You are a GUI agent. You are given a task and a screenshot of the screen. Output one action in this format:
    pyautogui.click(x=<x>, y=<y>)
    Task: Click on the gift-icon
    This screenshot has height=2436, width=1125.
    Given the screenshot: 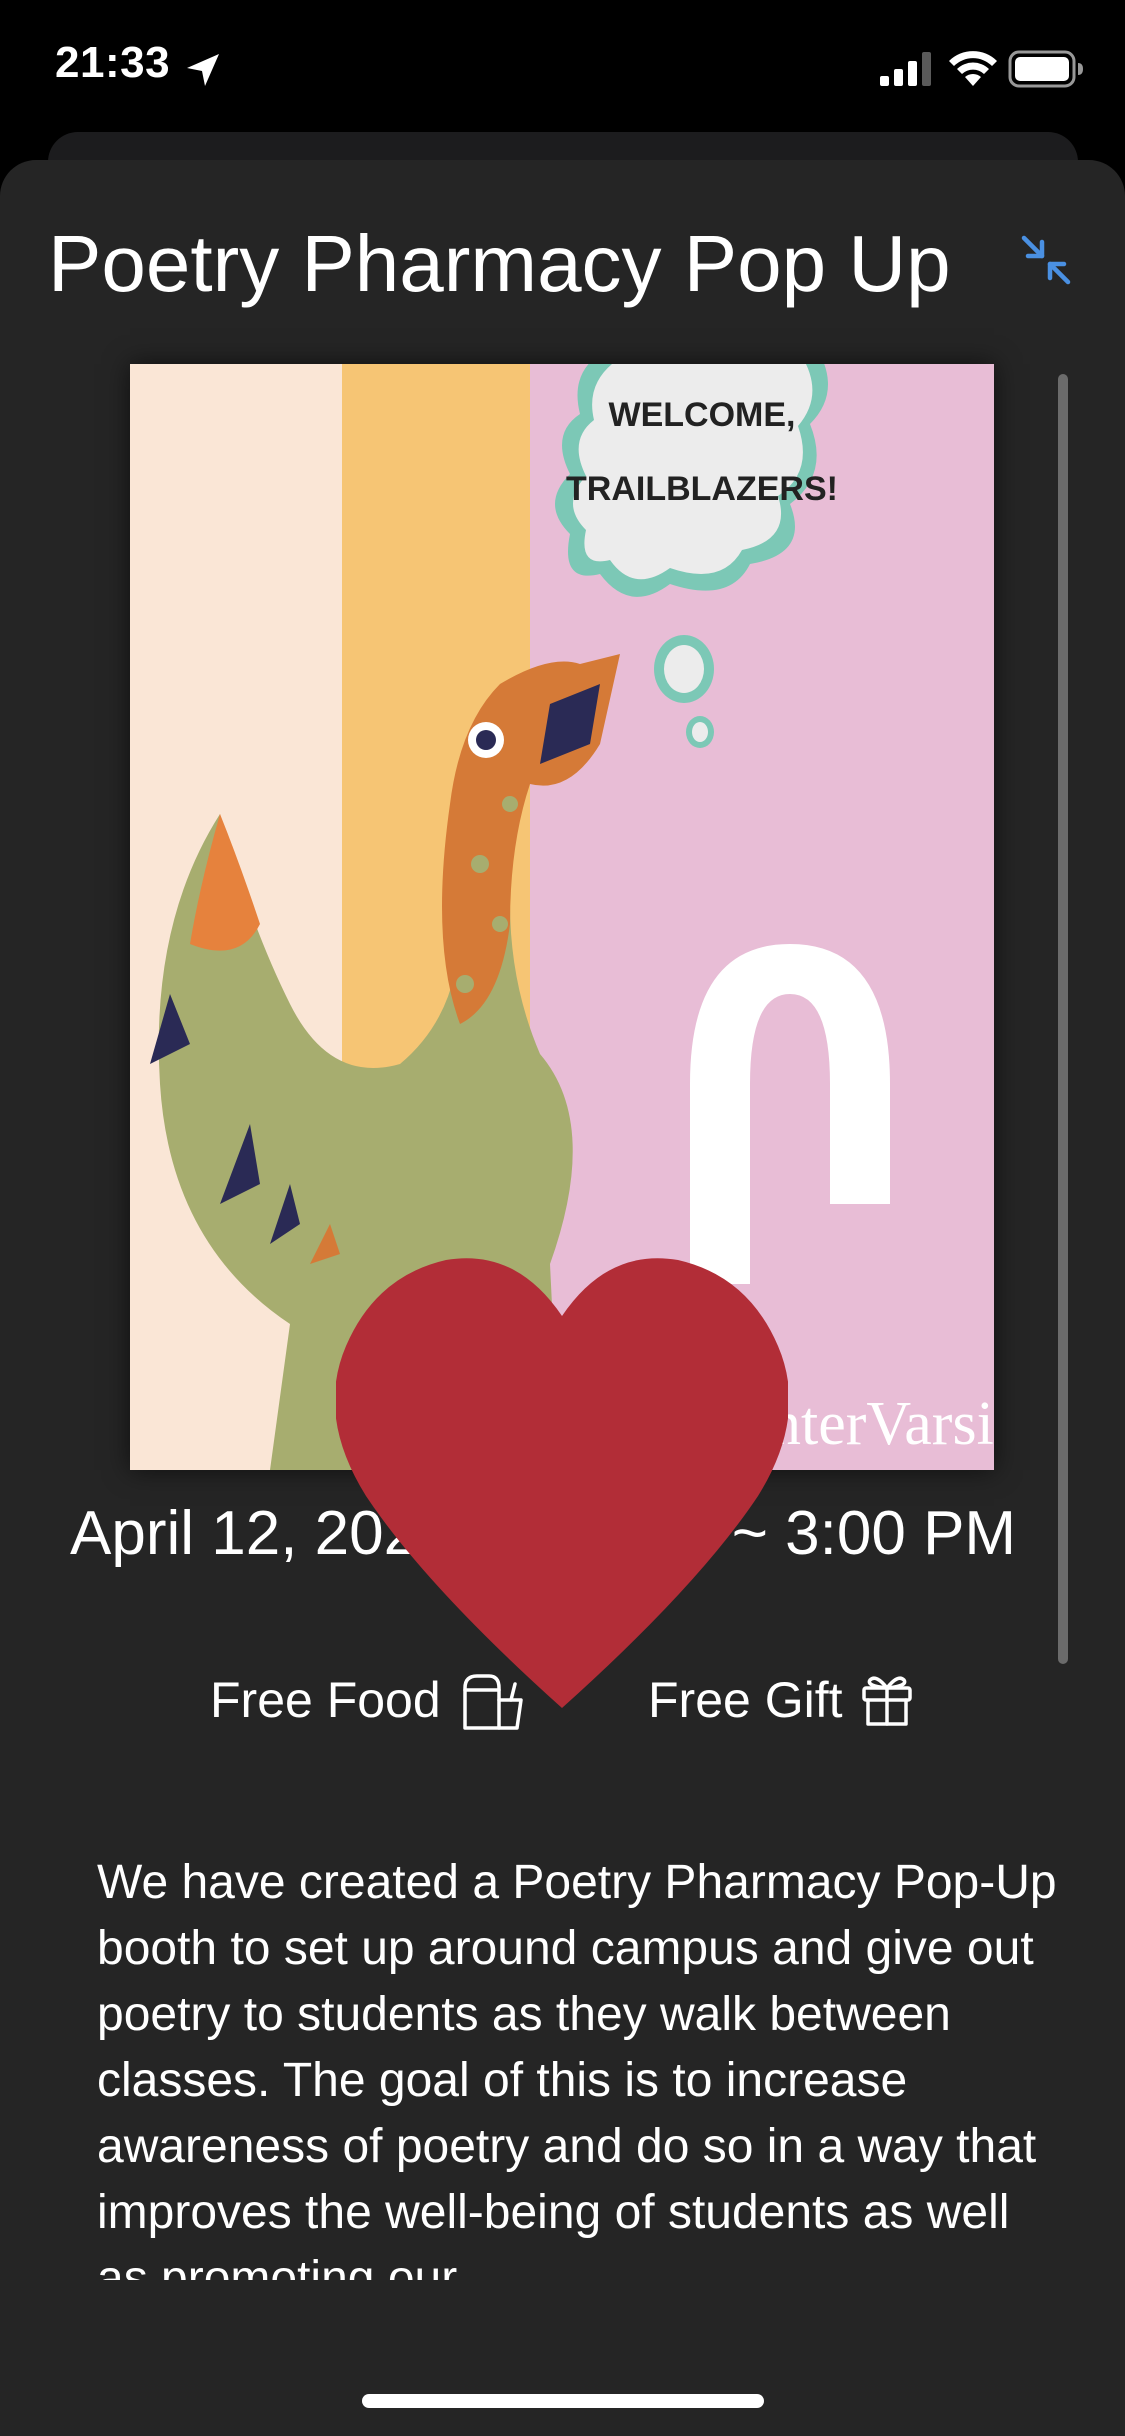 What is the action you would take?
    pyautogui.click(x=887, y=1701)
    